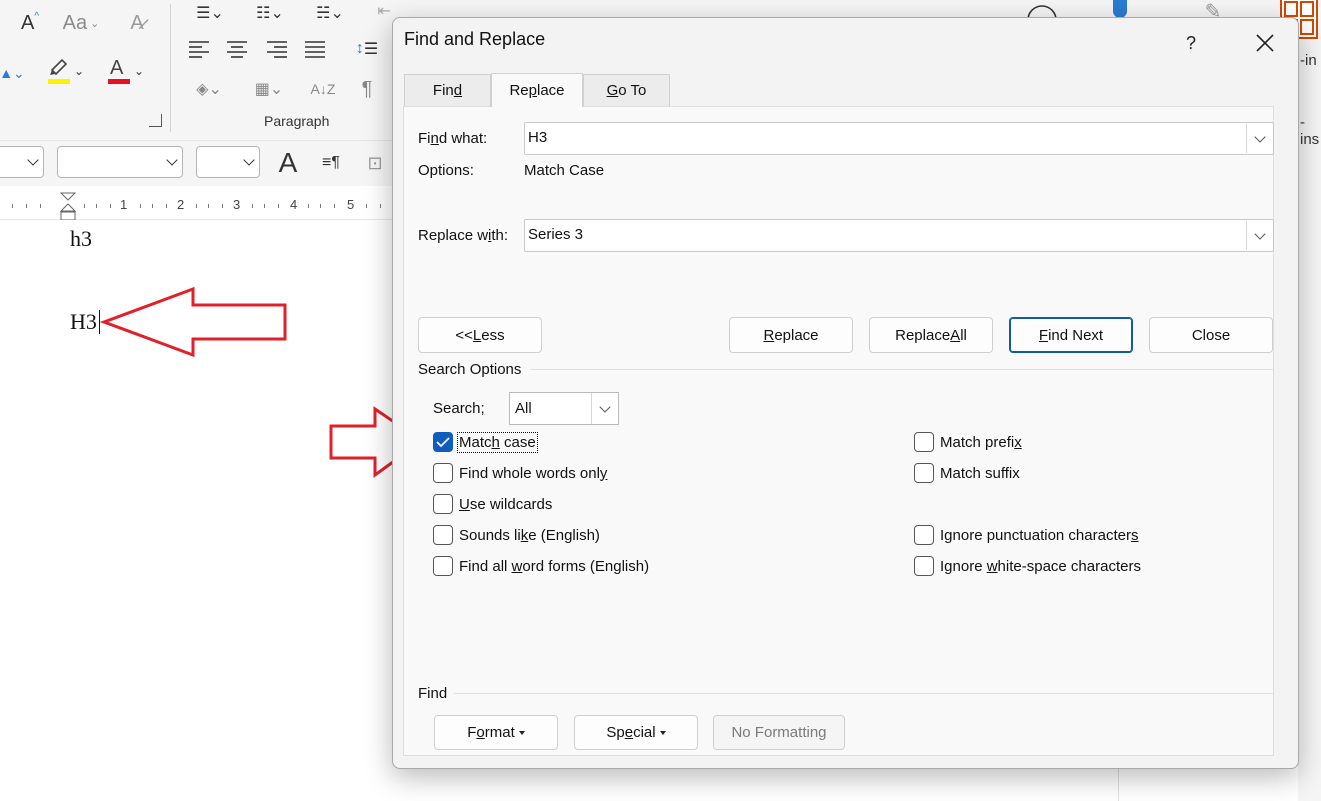 This screenshot has width=1321, height=801. I want to click on style-combo, so click(22, 162).